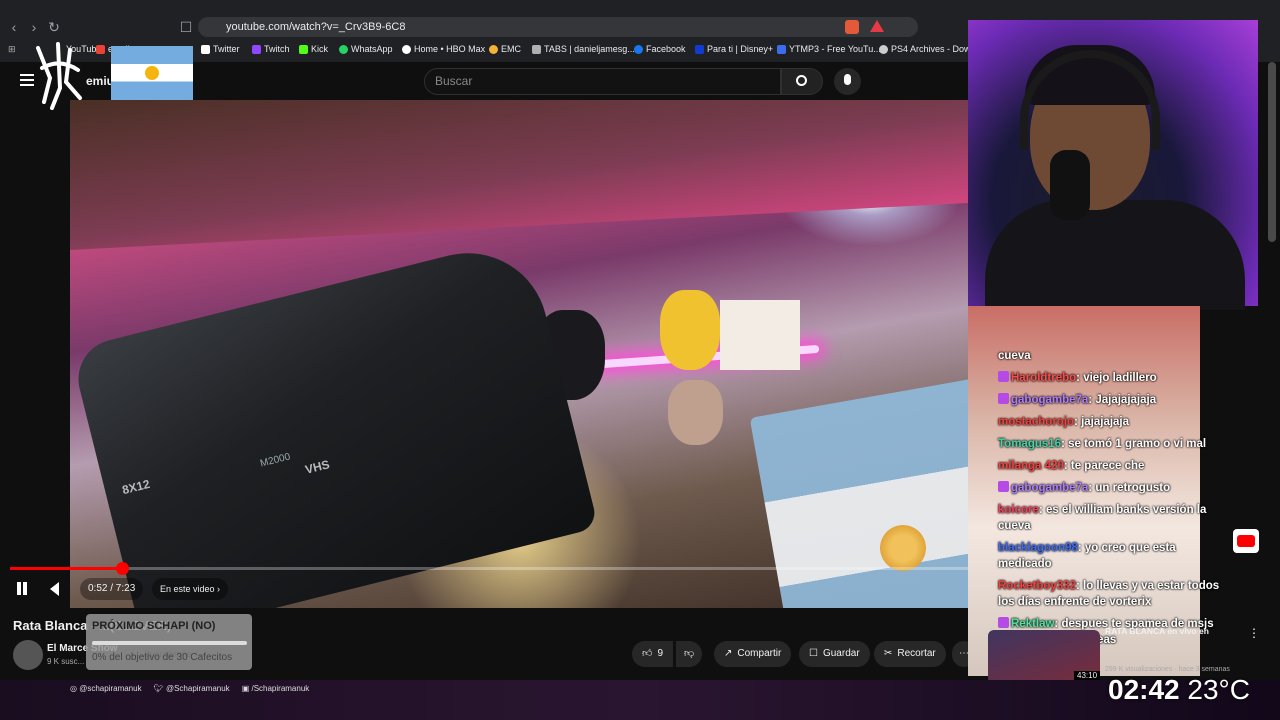  I want to click on related-video-menu-icon: ⋮, so click(1254, 633).